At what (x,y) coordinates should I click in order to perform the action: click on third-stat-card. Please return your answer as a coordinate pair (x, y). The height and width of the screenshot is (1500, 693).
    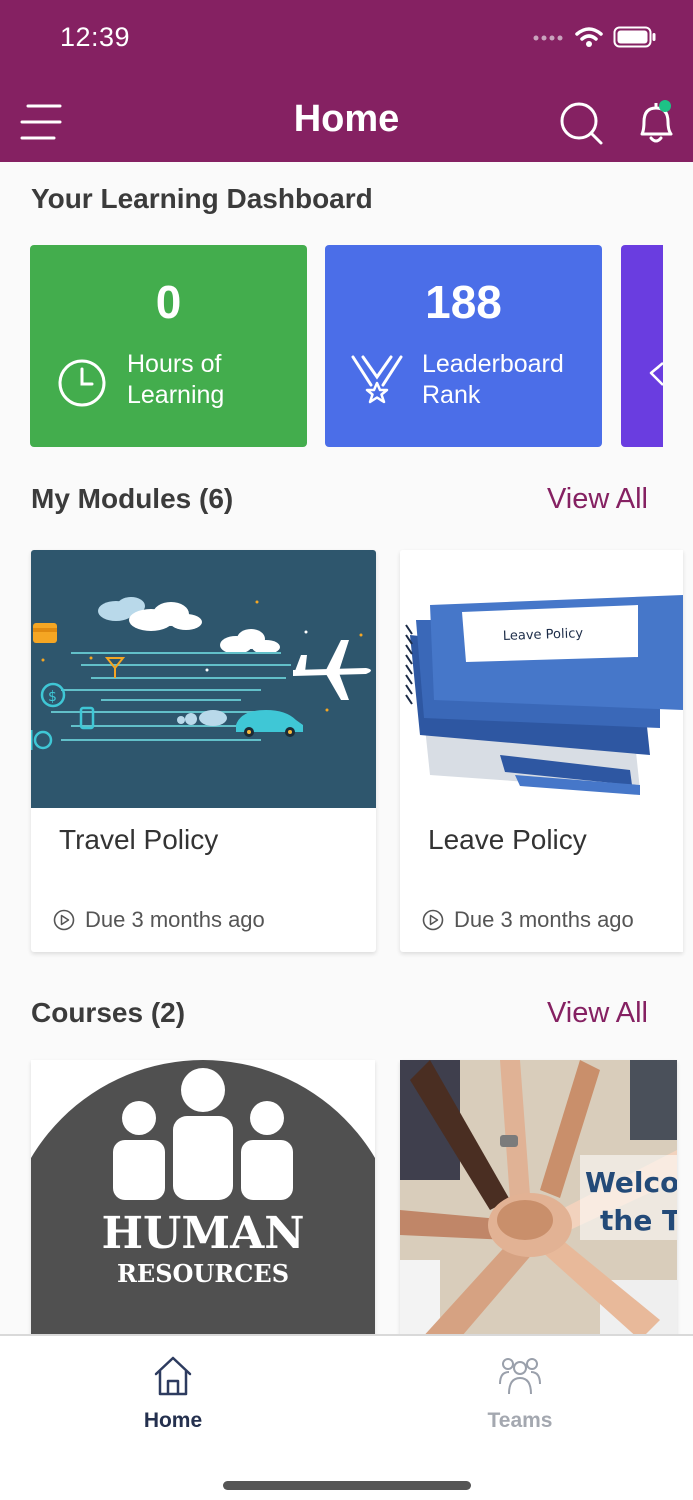
    Looking at the image, I should click on (642, 346).